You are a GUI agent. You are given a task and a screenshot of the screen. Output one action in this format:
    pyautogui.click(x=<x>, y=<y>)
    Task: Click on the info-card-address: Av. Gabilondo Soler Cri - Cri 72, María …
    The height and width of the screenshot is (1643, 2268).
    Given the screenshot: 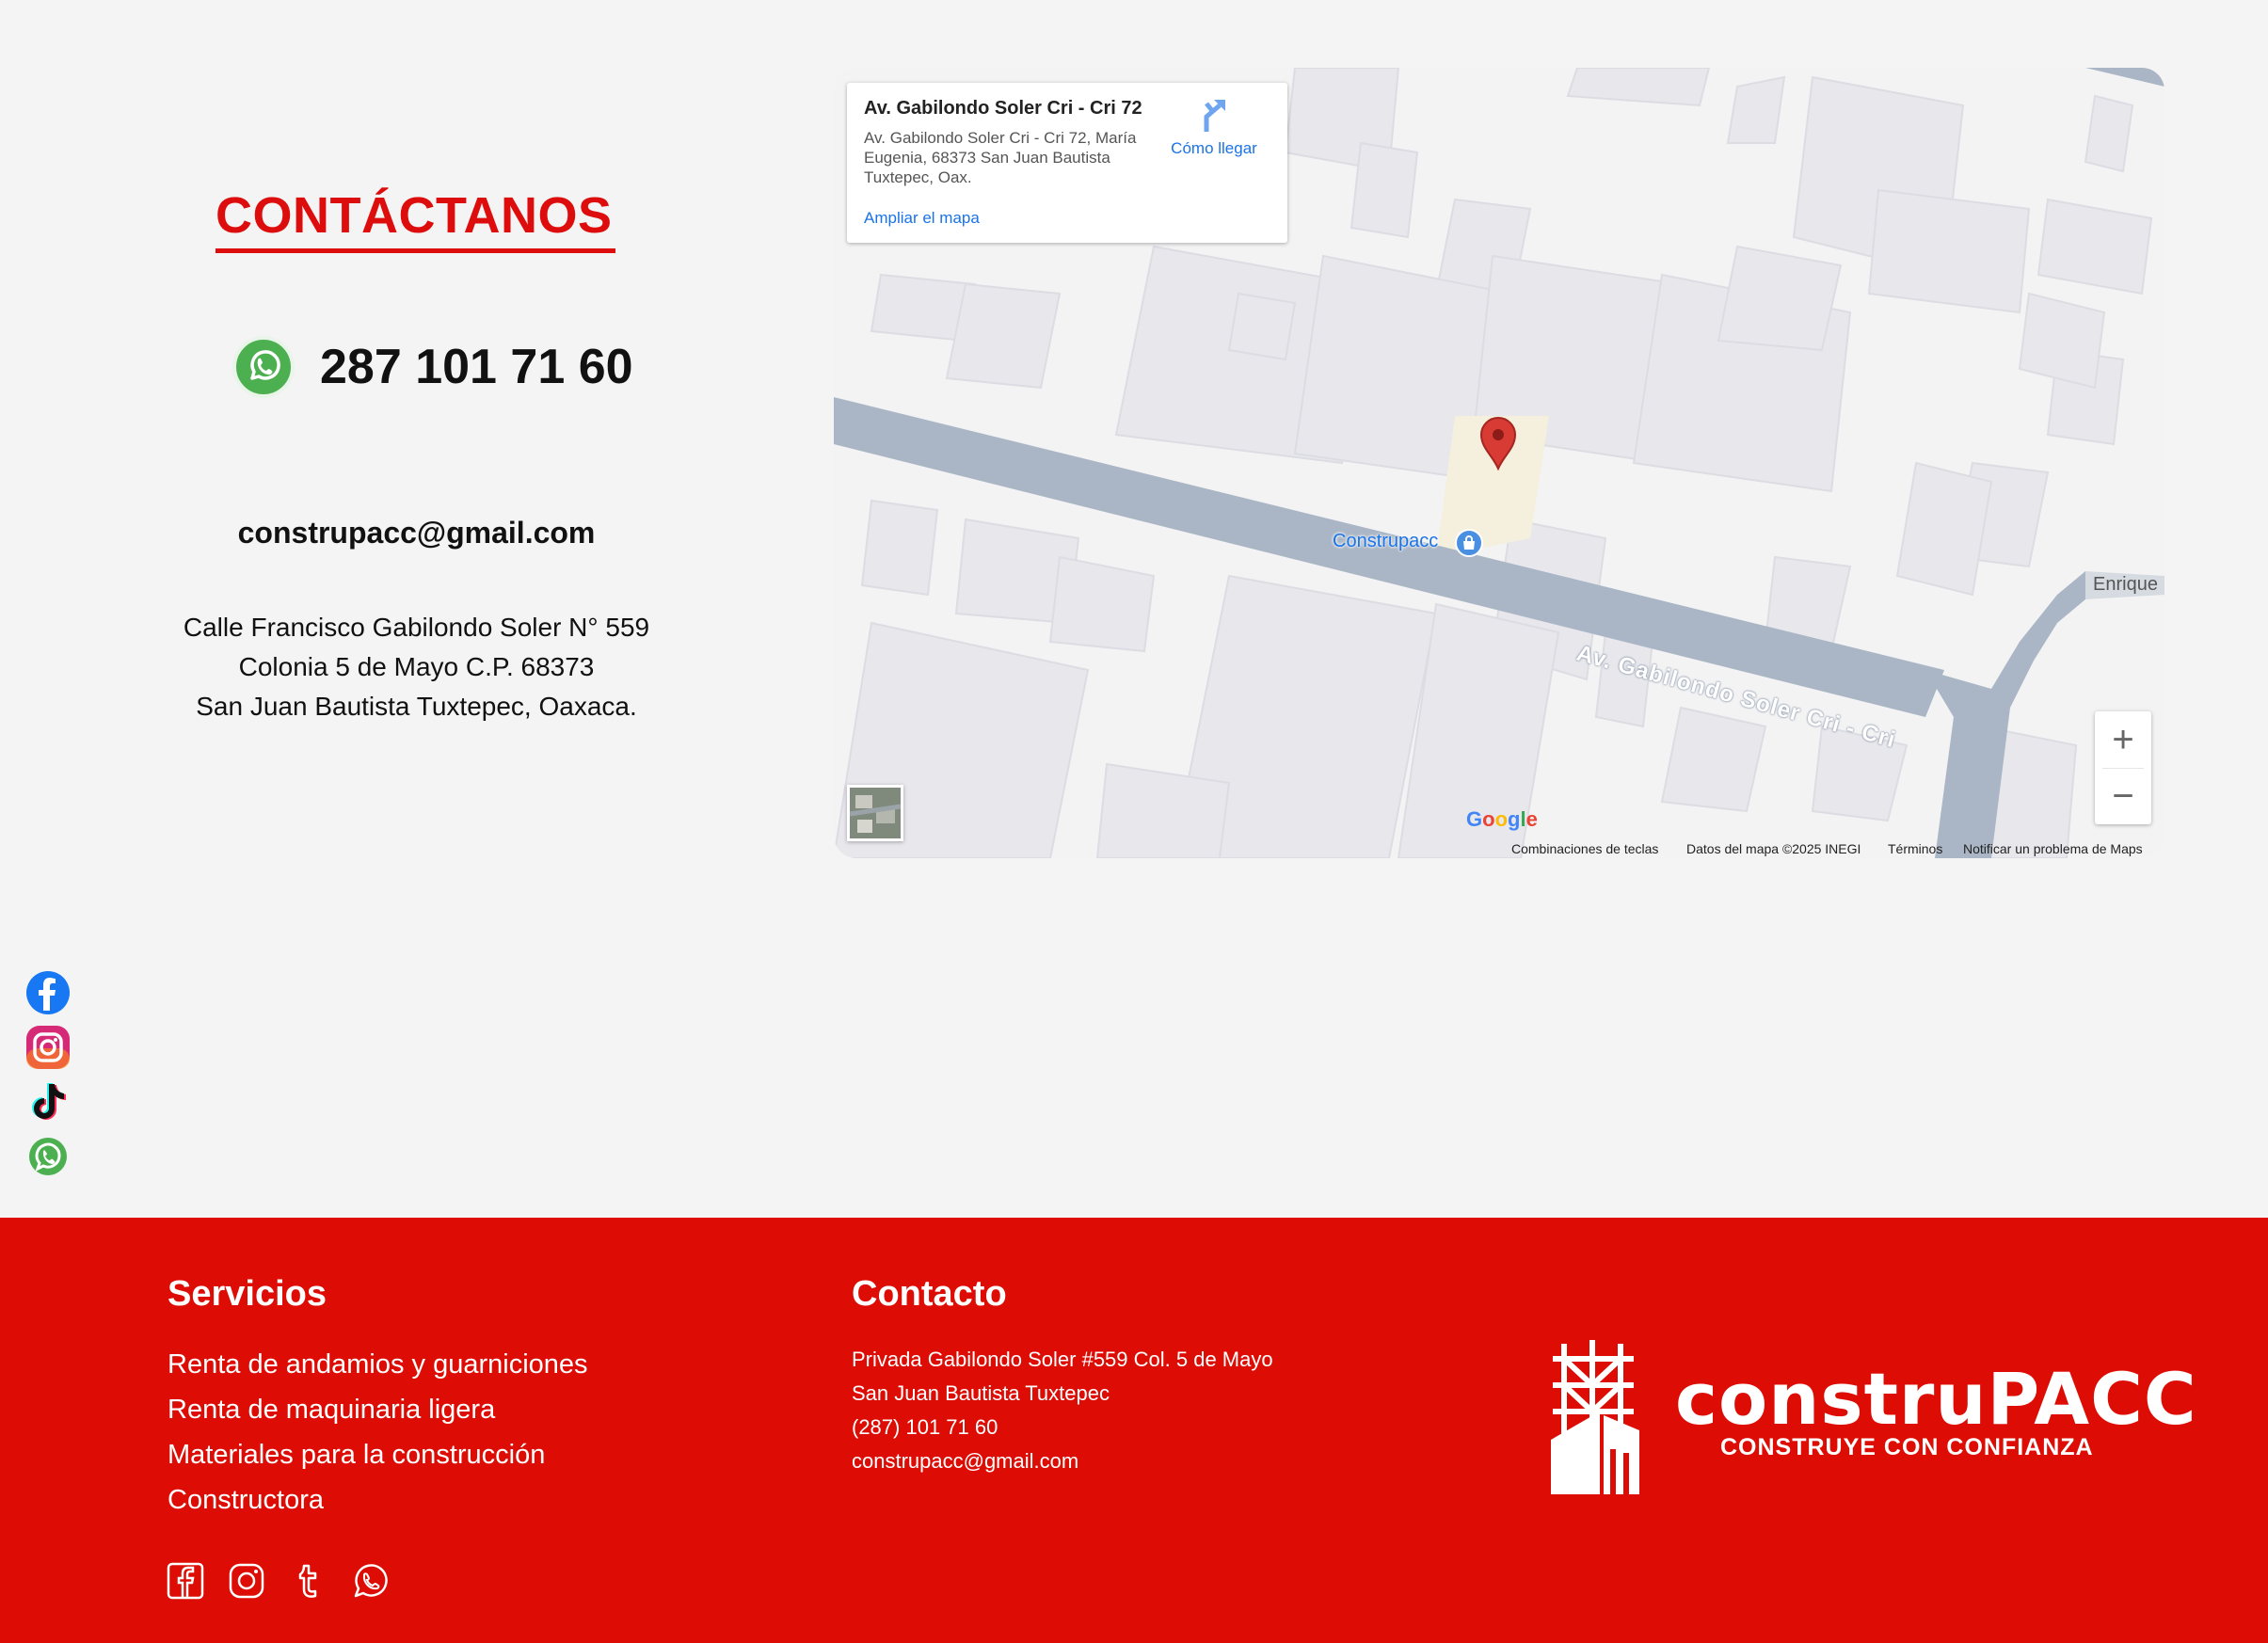 What is the action you would take?
    pyautogui.click(x=1000, y=157)
    